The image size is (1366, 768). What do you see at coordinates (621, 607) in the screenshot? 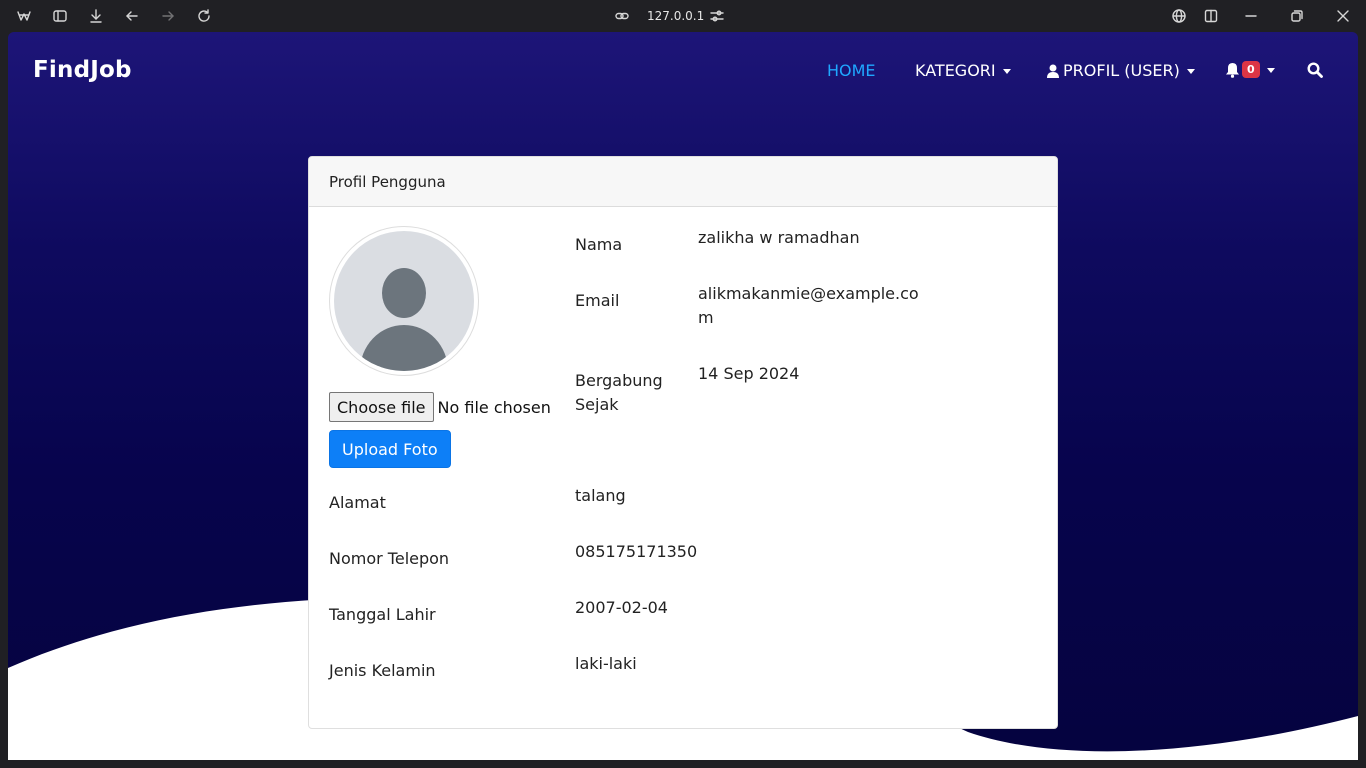
I see `field-value-tanggal-lahir: 2007-02-04` at bounding box center [621, 607].